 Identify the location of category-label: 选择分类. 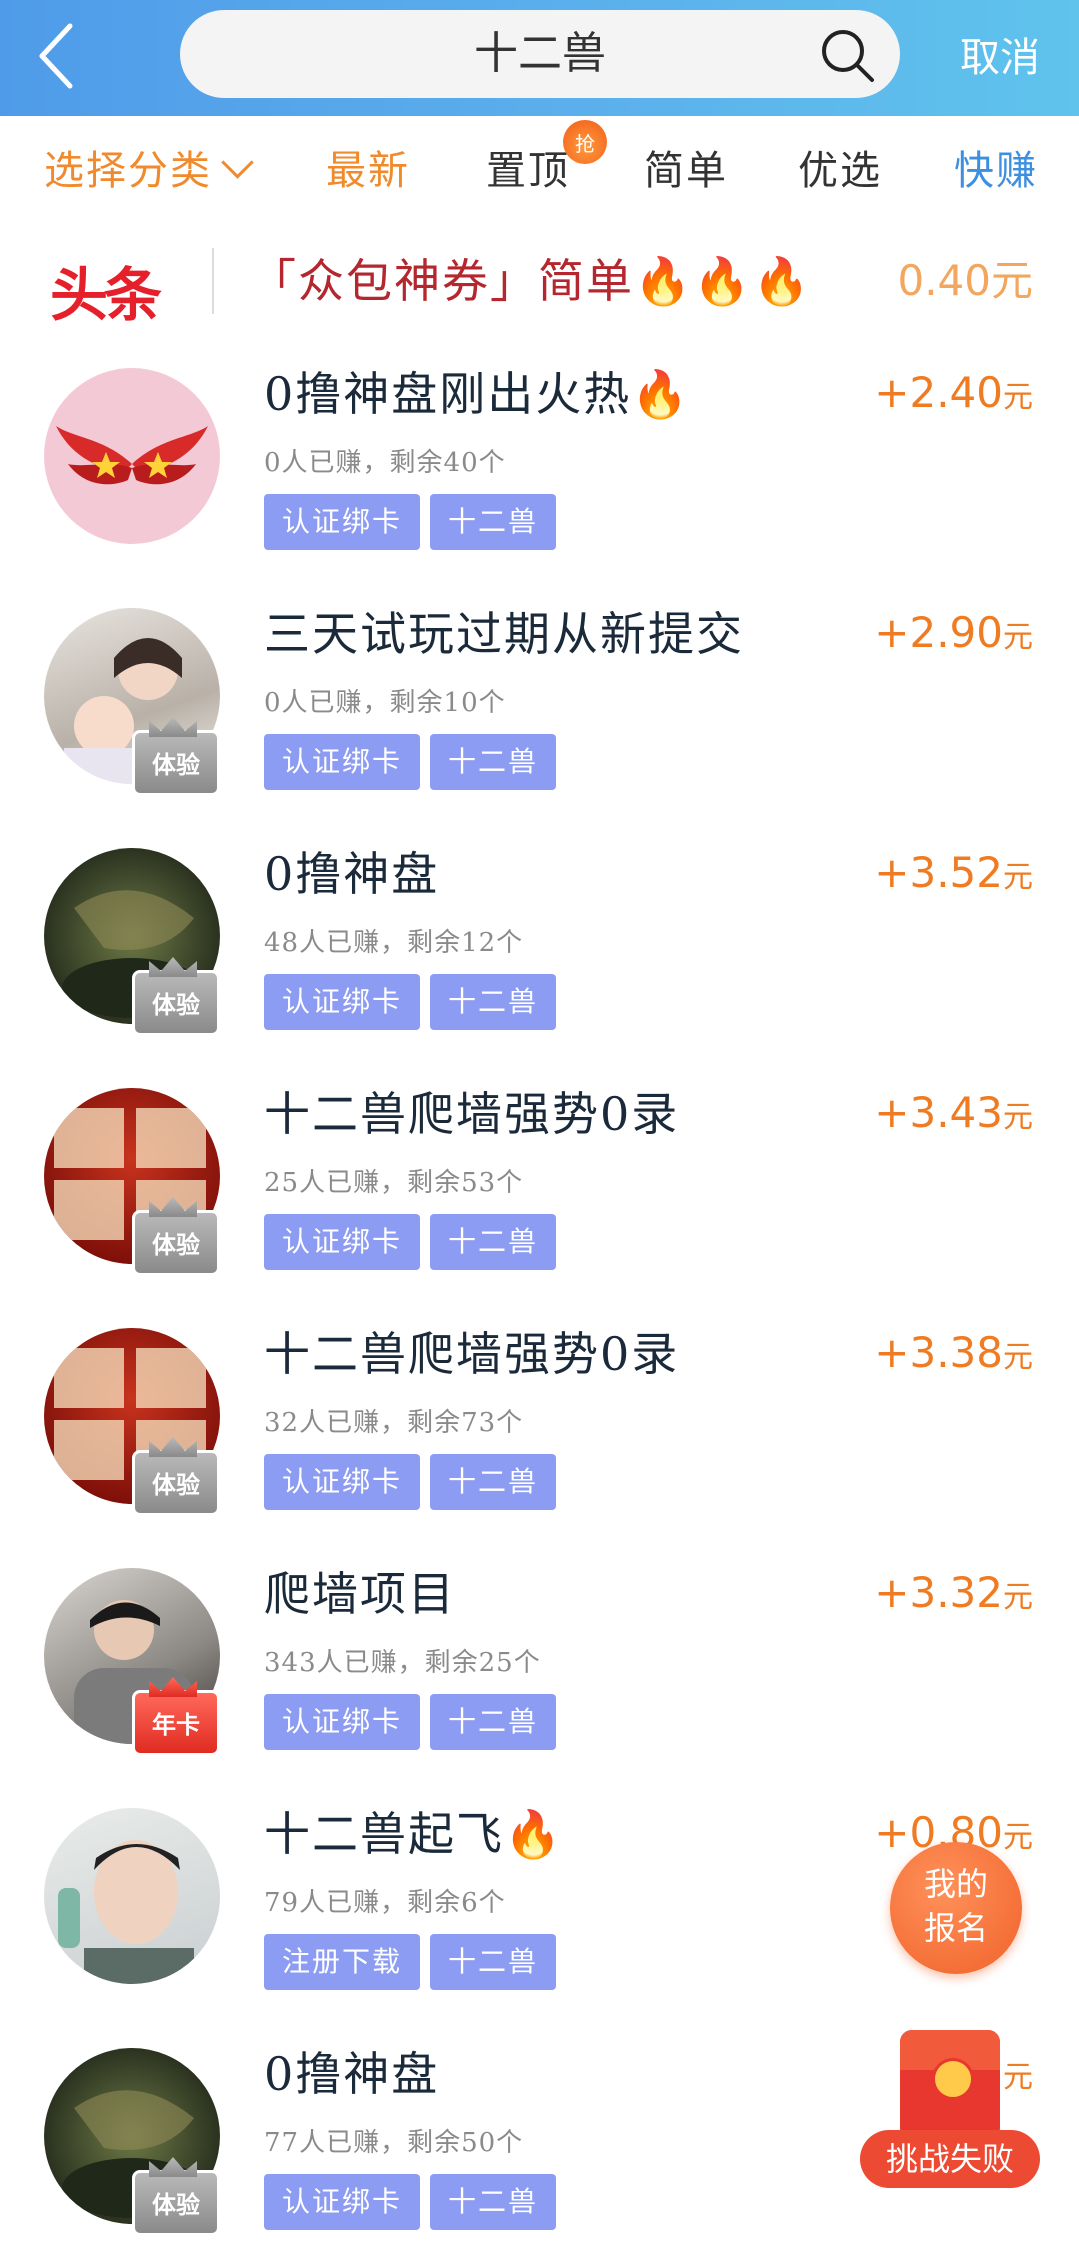
(128, 171).